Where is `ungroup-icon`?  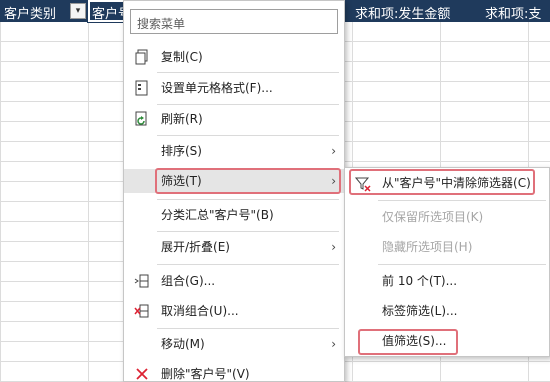 ungroup-icon is located at coordinates (142, 311).